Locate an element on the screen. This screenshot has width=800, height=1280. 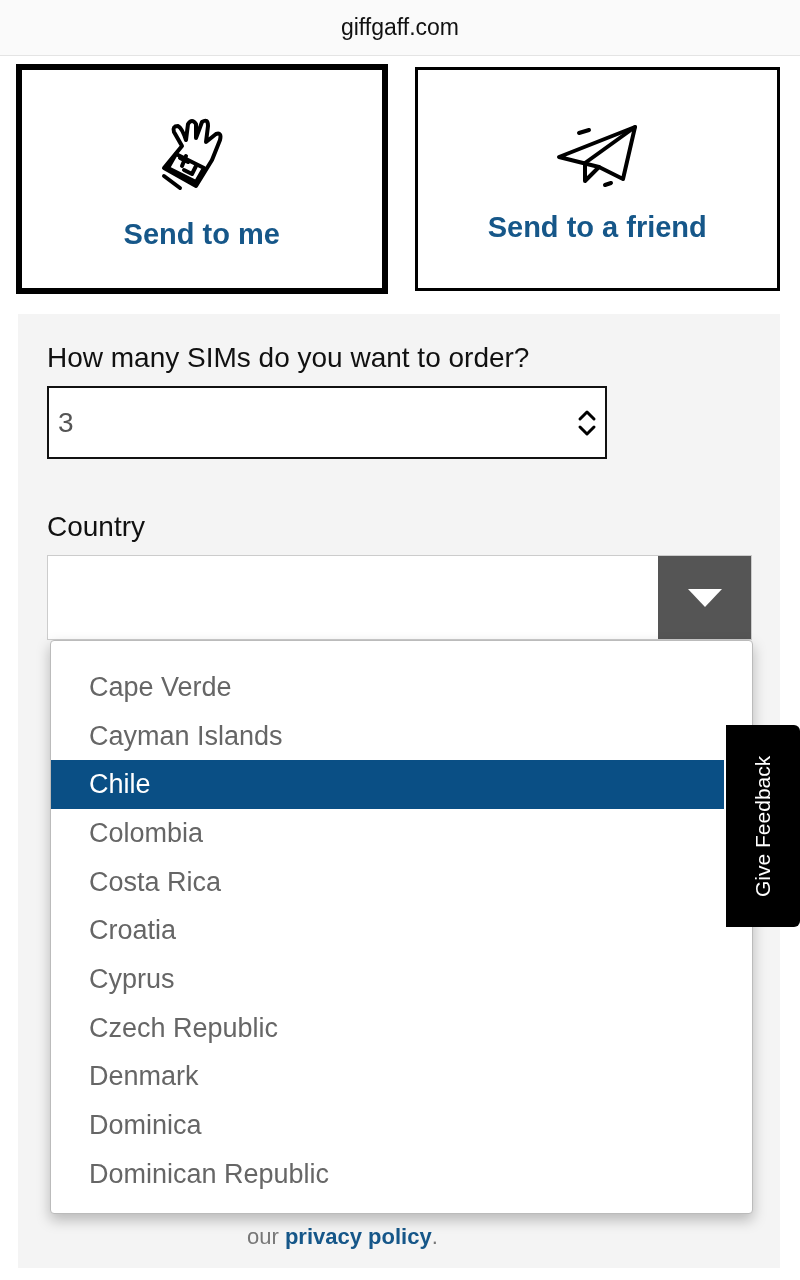
paper-plane-icon is located at coordinates (597, 156).